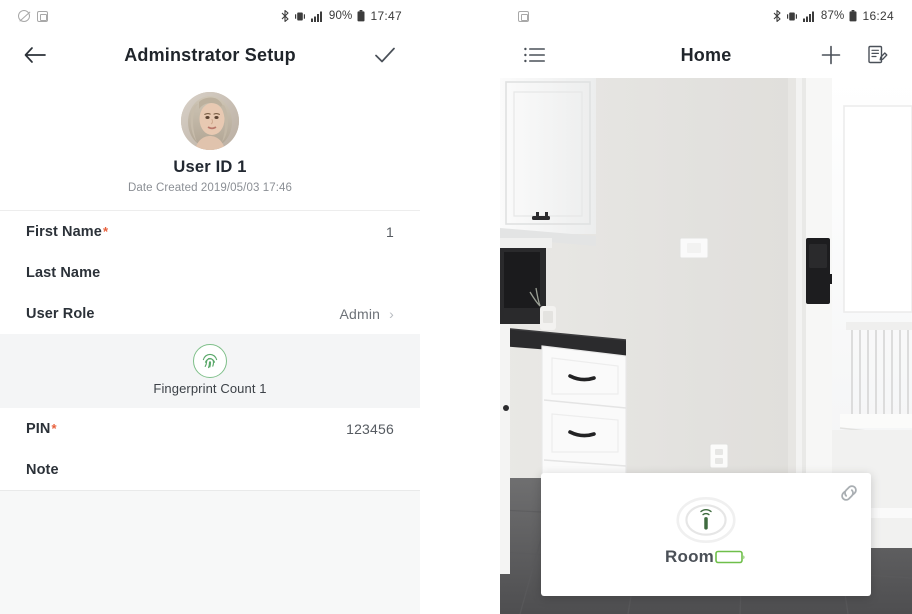  What do you see at coordinates (854, 55) in the screenshot?
I see `app-bar-actions` at bounding box center [854, 55].